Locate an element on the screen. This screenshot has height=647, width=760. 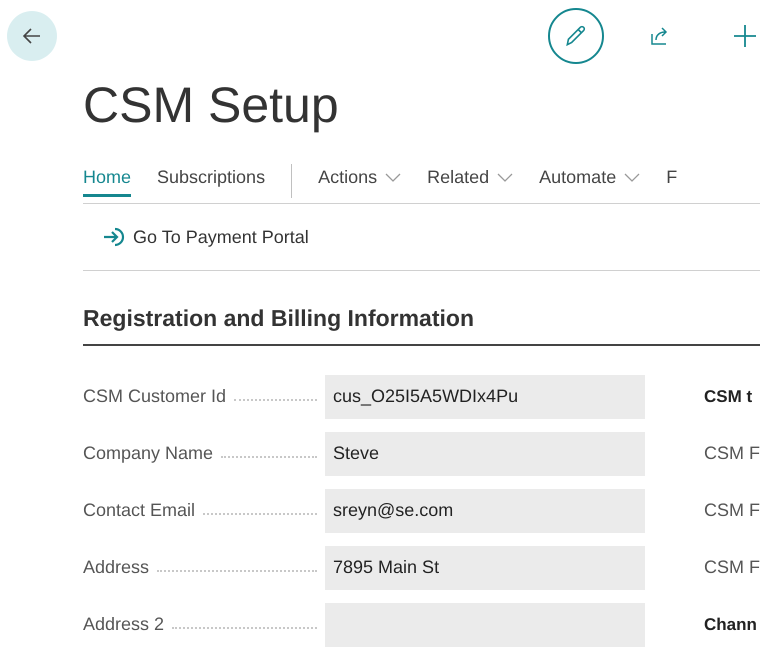
enter-arrow-icon is located at coordinates (114, 237).